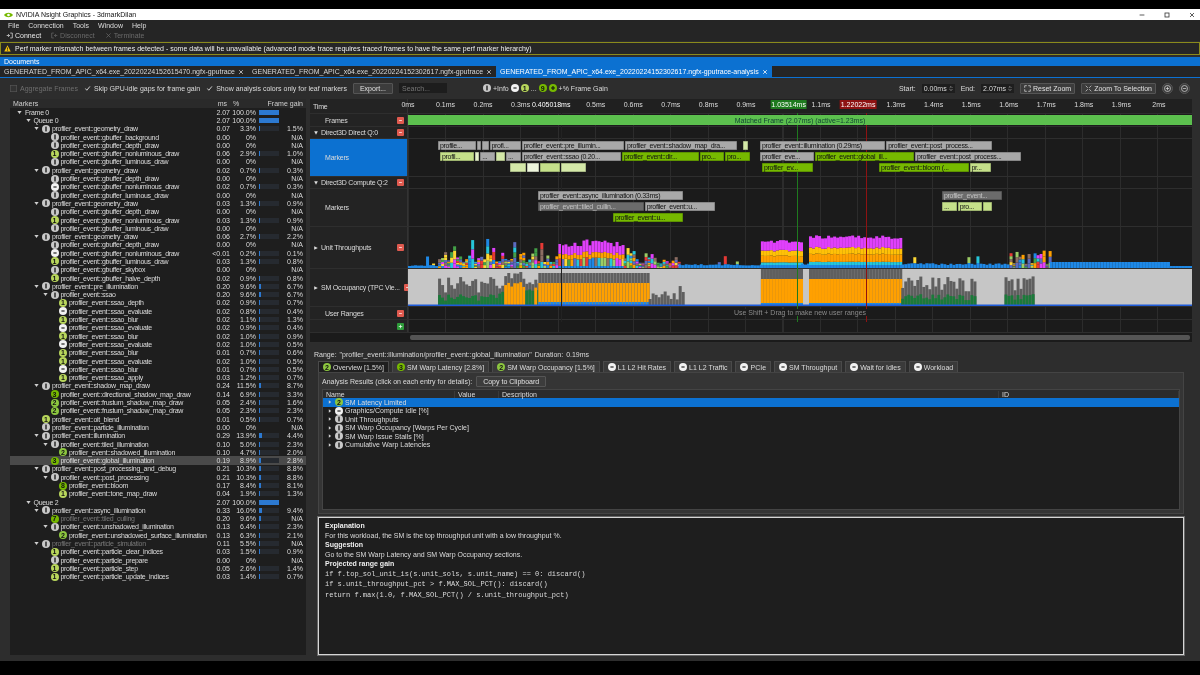 The image size is (1200, 675). Describe the element at coordinates (400, 326) in the screenshot. I see `add-icon` at that location.